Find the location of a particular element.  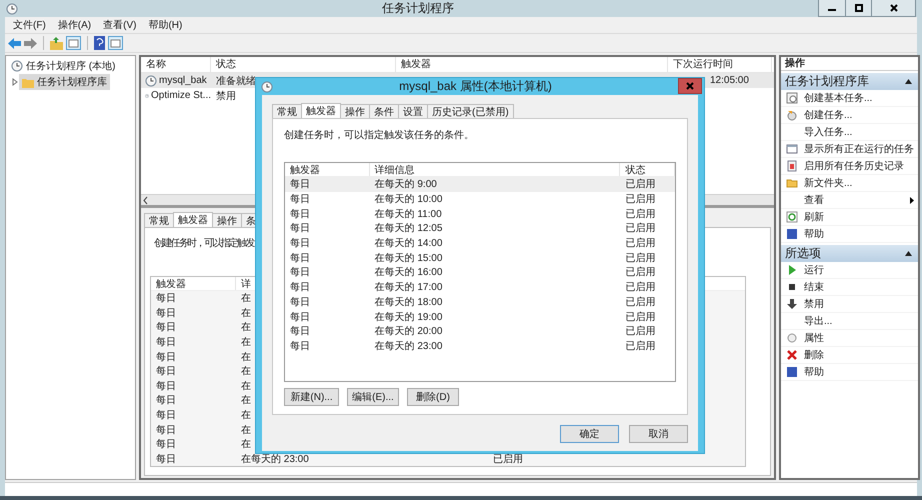

trigger-detail: 在每天的 14:00 is located at coordinates (408, 243).